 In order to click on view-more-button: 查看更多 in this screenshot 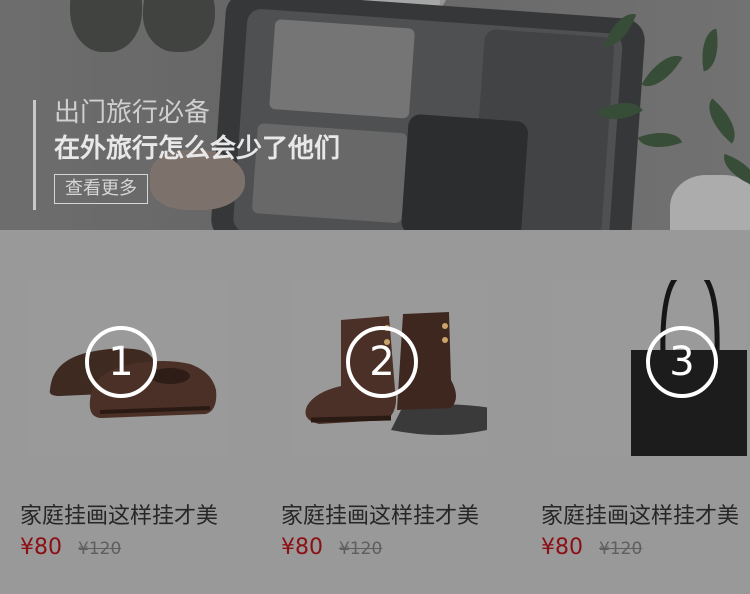, I will do `click(101, 189)`.